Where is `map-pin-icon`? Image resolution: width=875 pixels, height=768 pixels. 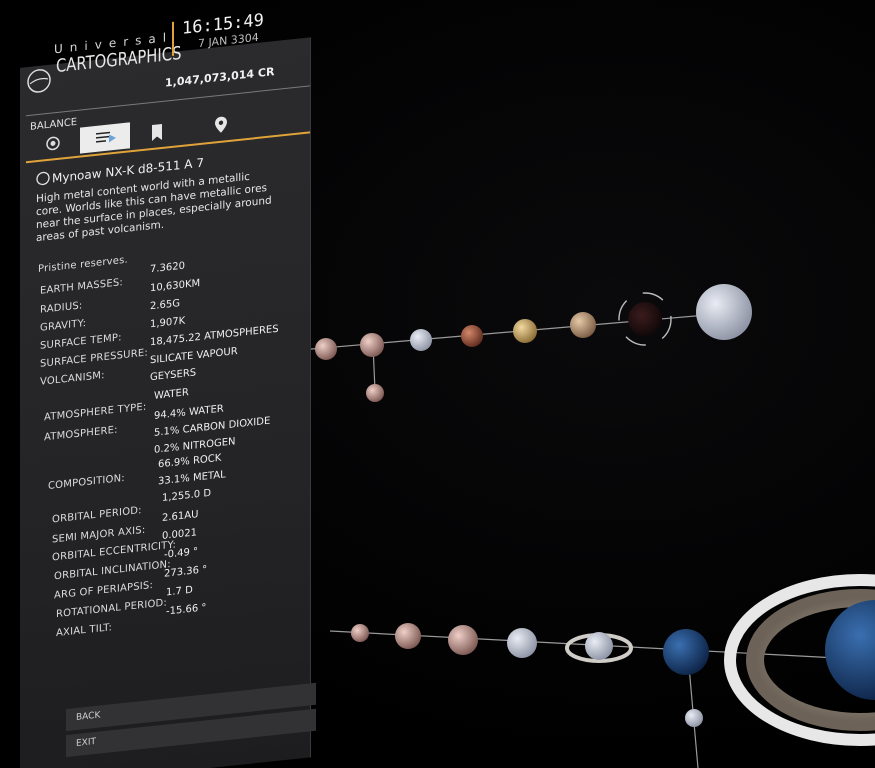
map-pin-icon is located at coordinates (221, 124).